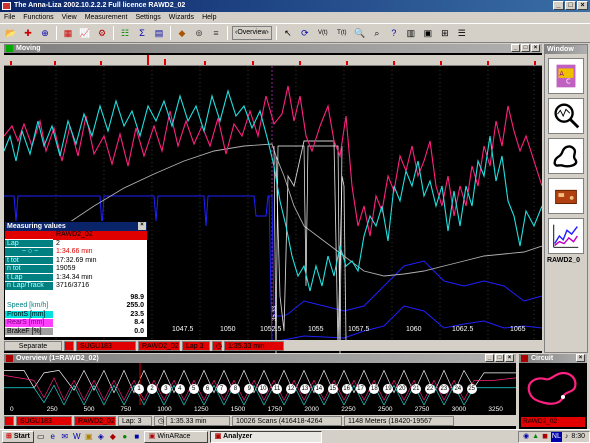 The width and height of the screenshot is (590, 443). Describe the element at coordinates (179, 389) in the screenshot. I see `lap-marker: 4` at that location.